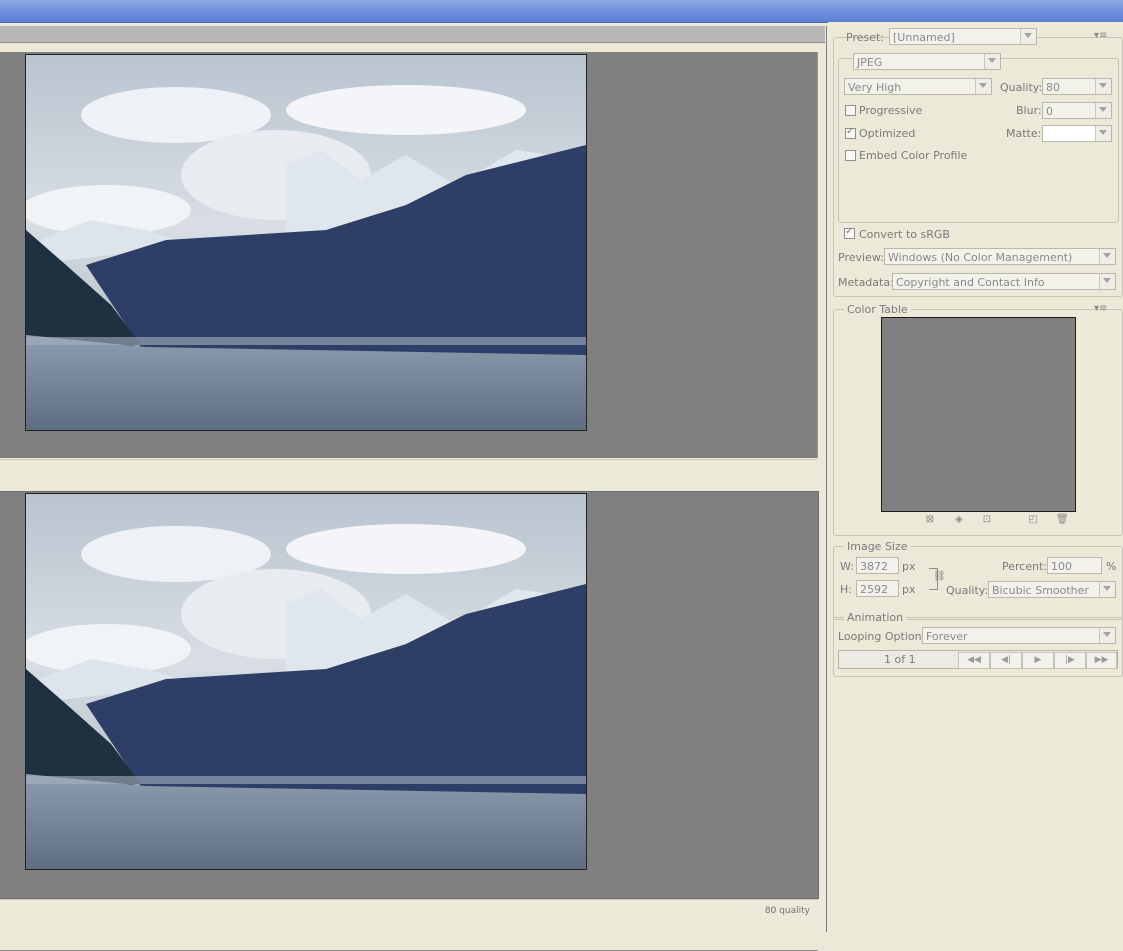  What do you see at coordinates (874, 566) in the screenshot?
I see `width-value: 3872` at bounding box center [874, 566].